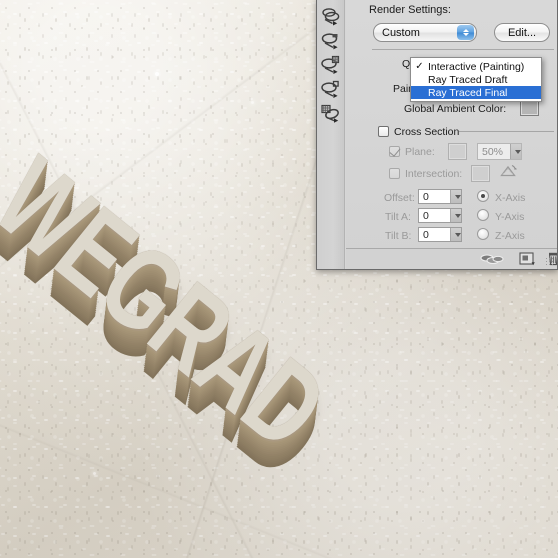  What do you see at coordinates (394, 173) in the screenshot?
I see `intersection-checkbox` at bounding box center [394, 173].